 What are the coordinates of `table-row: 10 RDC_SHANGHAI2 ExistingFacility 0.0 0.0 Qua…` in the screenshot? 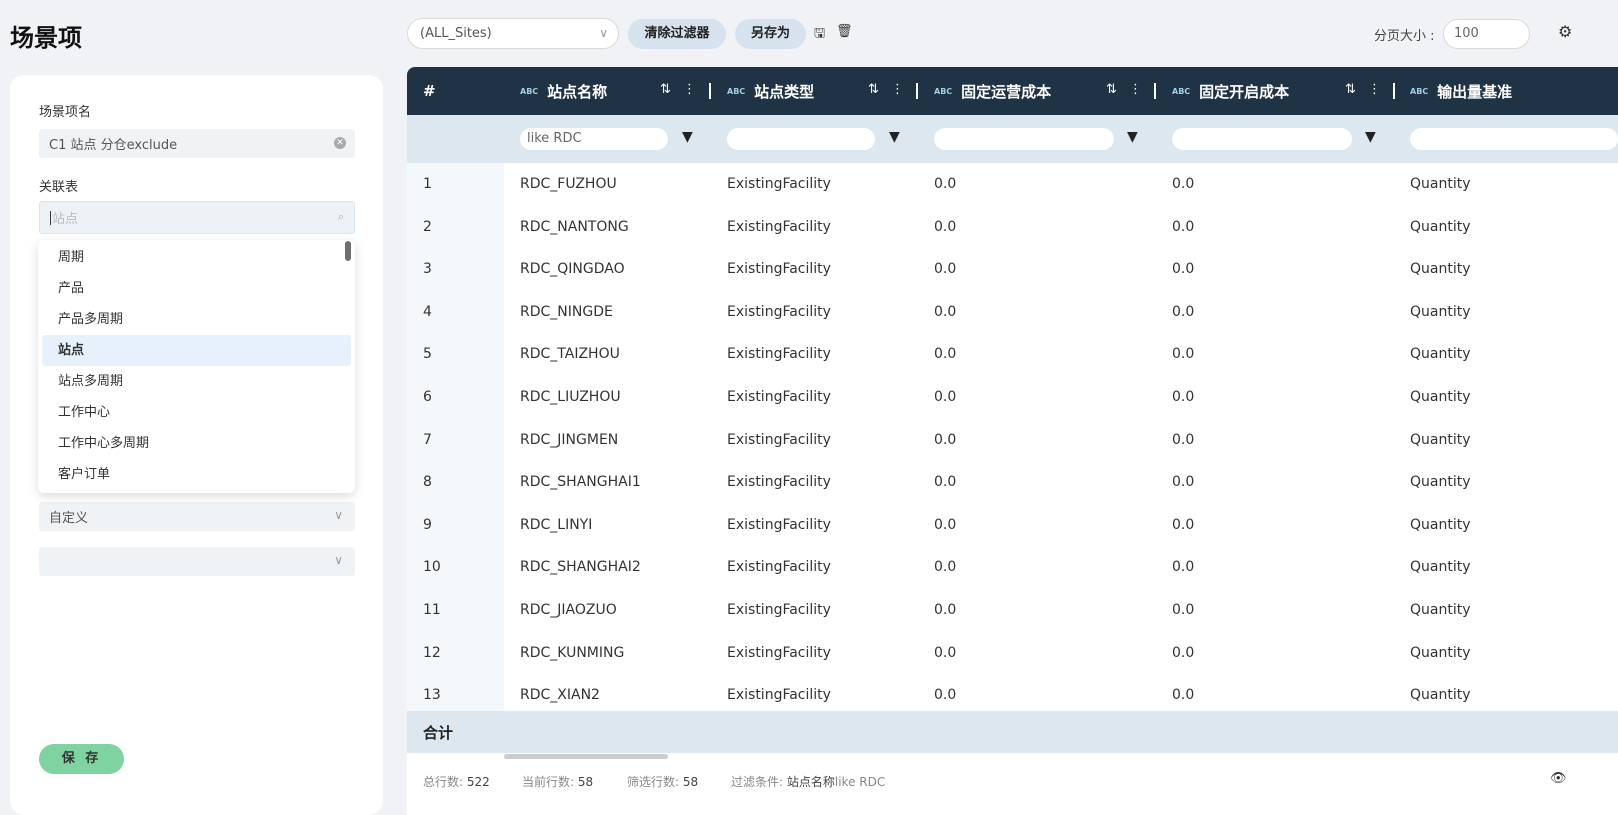 It's located at (1012, 567).